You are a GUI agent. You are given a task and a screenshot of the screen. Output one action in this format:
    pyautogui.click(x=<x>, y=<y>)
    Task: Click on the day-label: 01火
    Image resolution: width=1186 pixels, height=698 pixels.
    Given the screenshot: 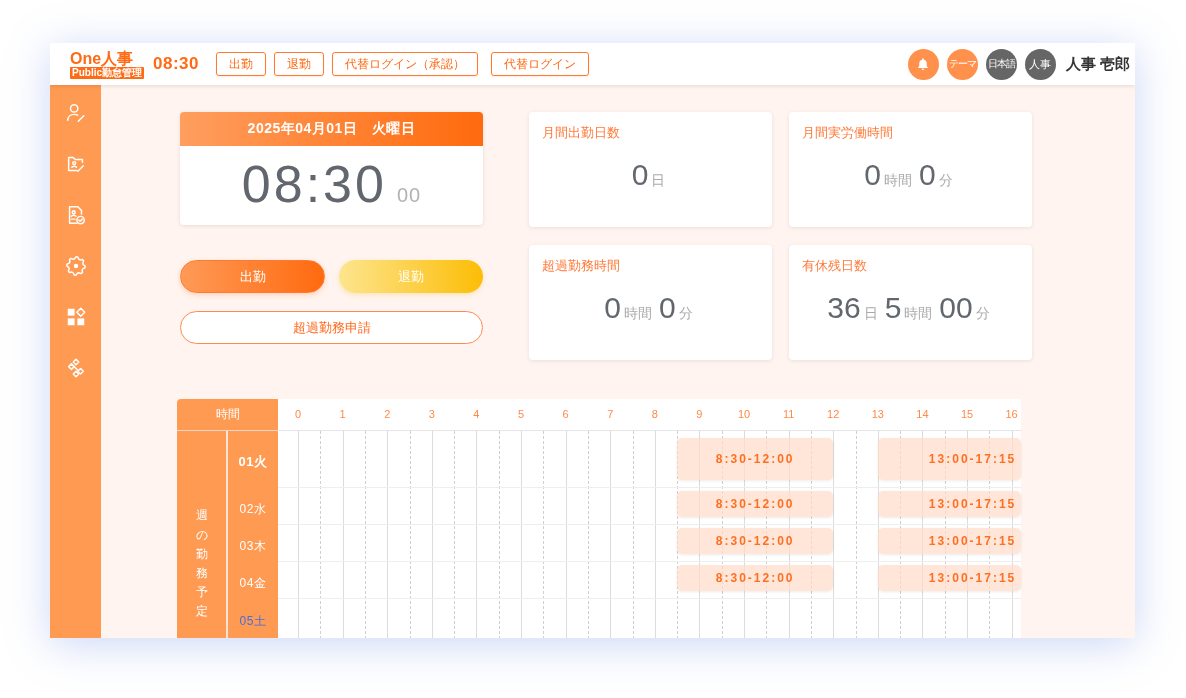 What is the action you would take?
    pyautogui.click(x=253, y=459)
    